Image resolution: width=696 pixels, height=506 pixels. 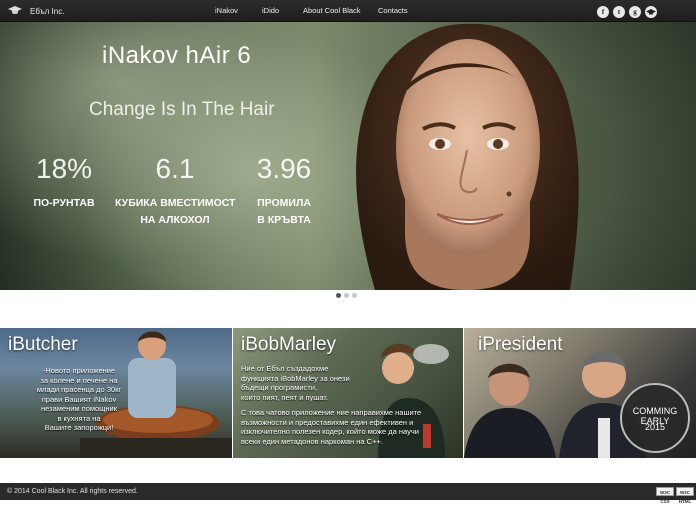 What do you see at coordinates (619, 12) in the screenshot?
I see `twitter-icon: t` at bounding box center [619, 12].